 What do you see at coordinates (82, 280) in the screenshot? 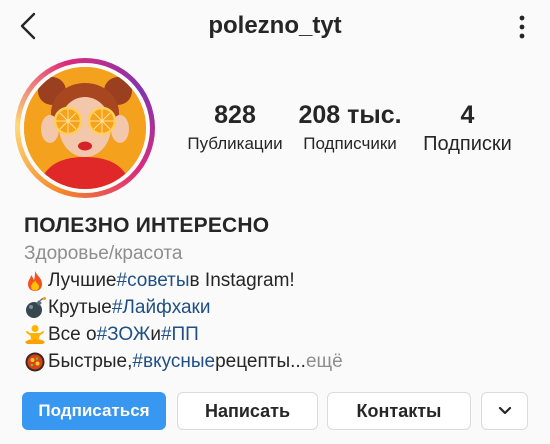
I see `bio-line-text: Лучшие` at bounding box center [82, 280].